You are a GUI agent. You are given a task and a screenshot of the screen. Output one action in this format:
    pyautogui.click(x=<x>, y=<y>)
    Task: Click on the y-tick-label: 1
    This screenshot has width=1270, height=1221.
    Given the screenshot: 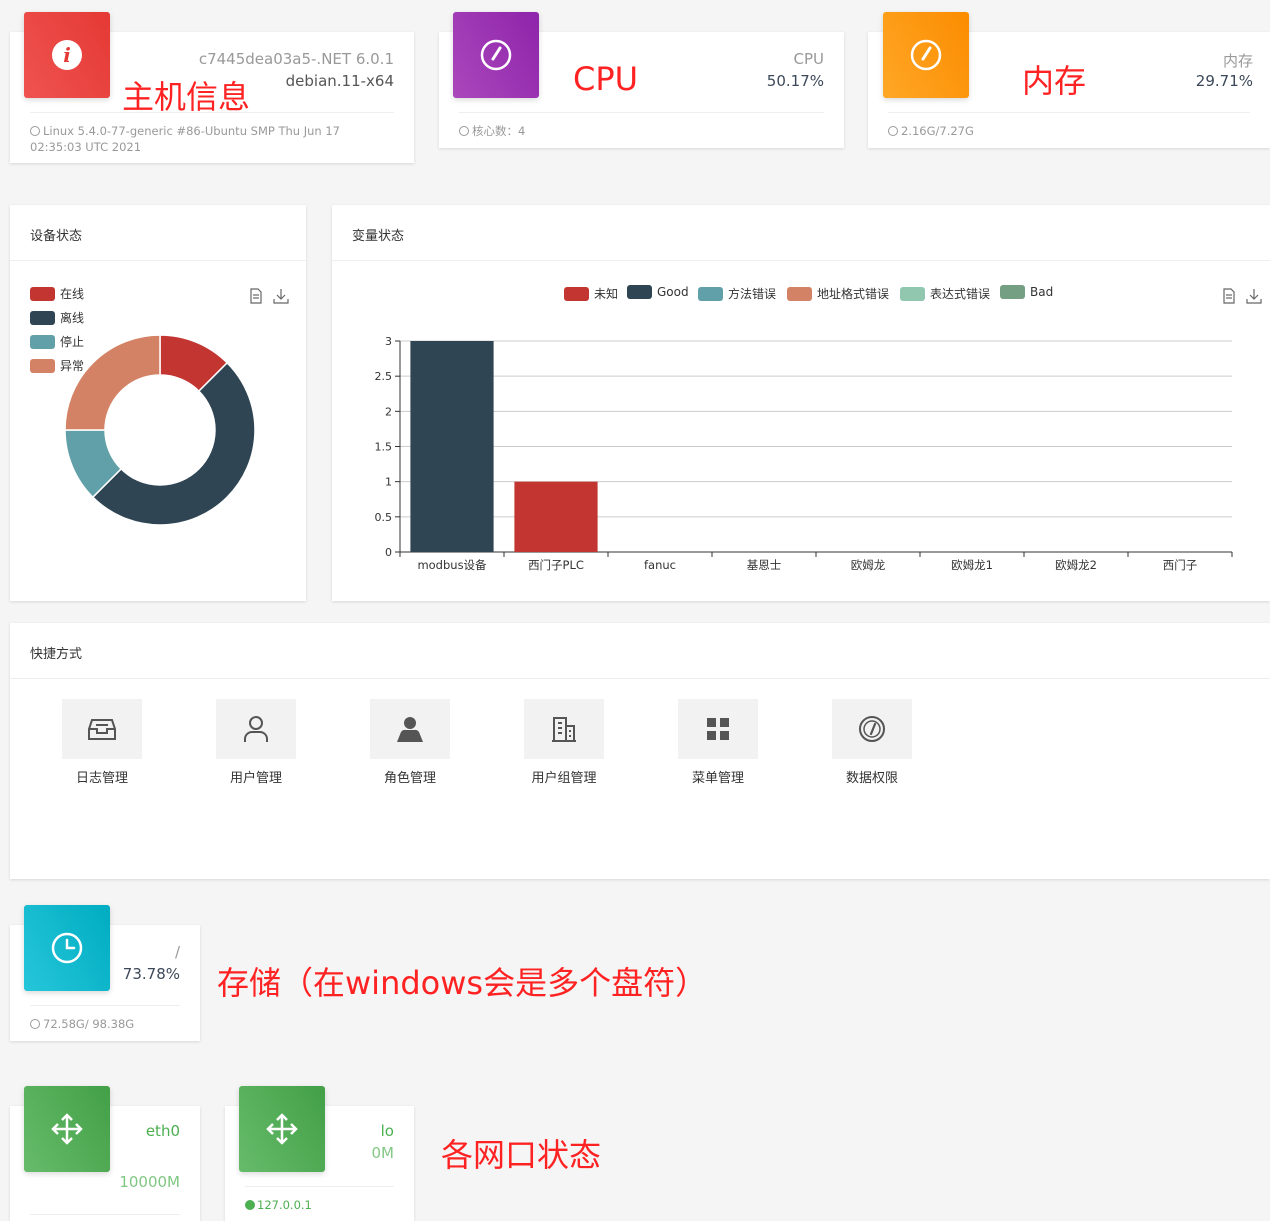 What is the action you would take?
    pyautogui.click(x=388, y=482)
    